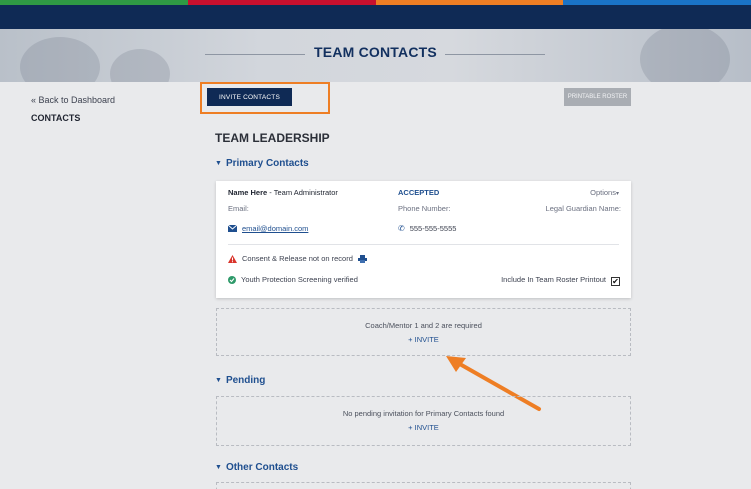 The height and width of the screenshot is (489, 751). What do you see at coordinates (617, 194) in the screenshot?
I see `chevron-down-icon: ▾` at bounding box center [617, 194].